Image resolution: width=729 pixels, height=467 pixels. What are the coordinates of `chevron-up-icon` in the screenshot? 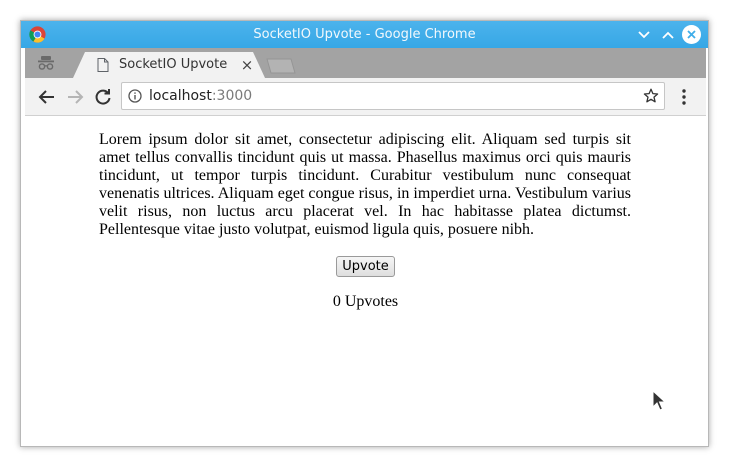 It's located at (667, 35).